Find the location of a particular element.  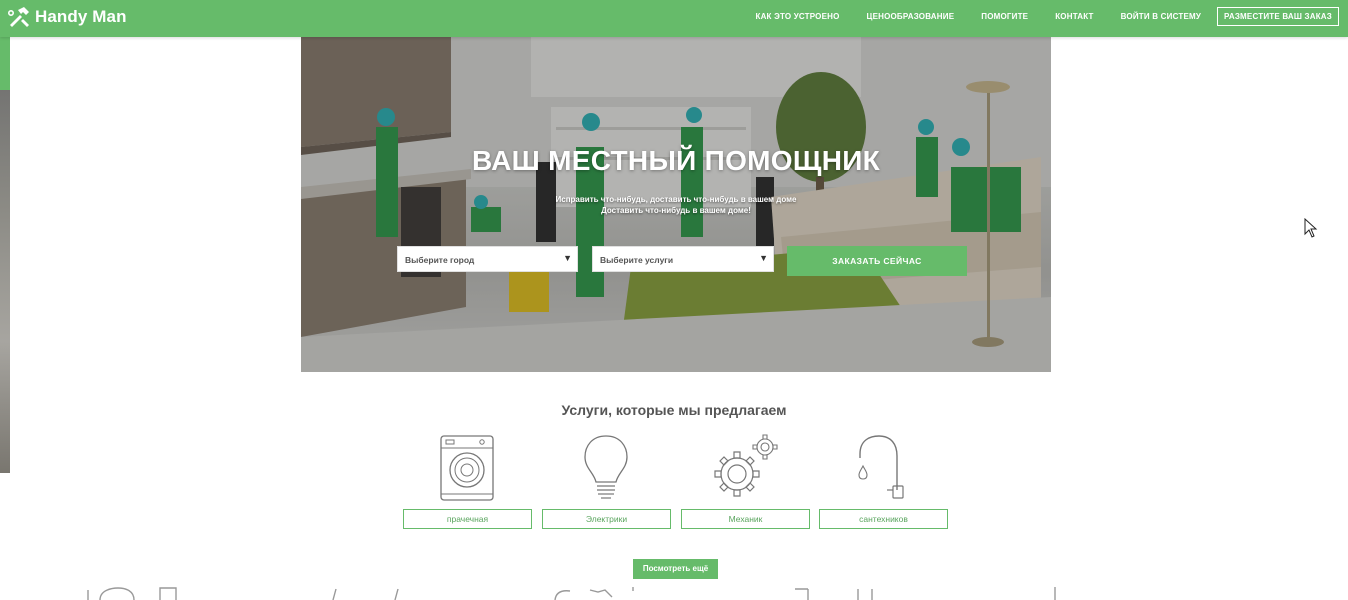

faucet-icon is located at coordinates (881, 467).